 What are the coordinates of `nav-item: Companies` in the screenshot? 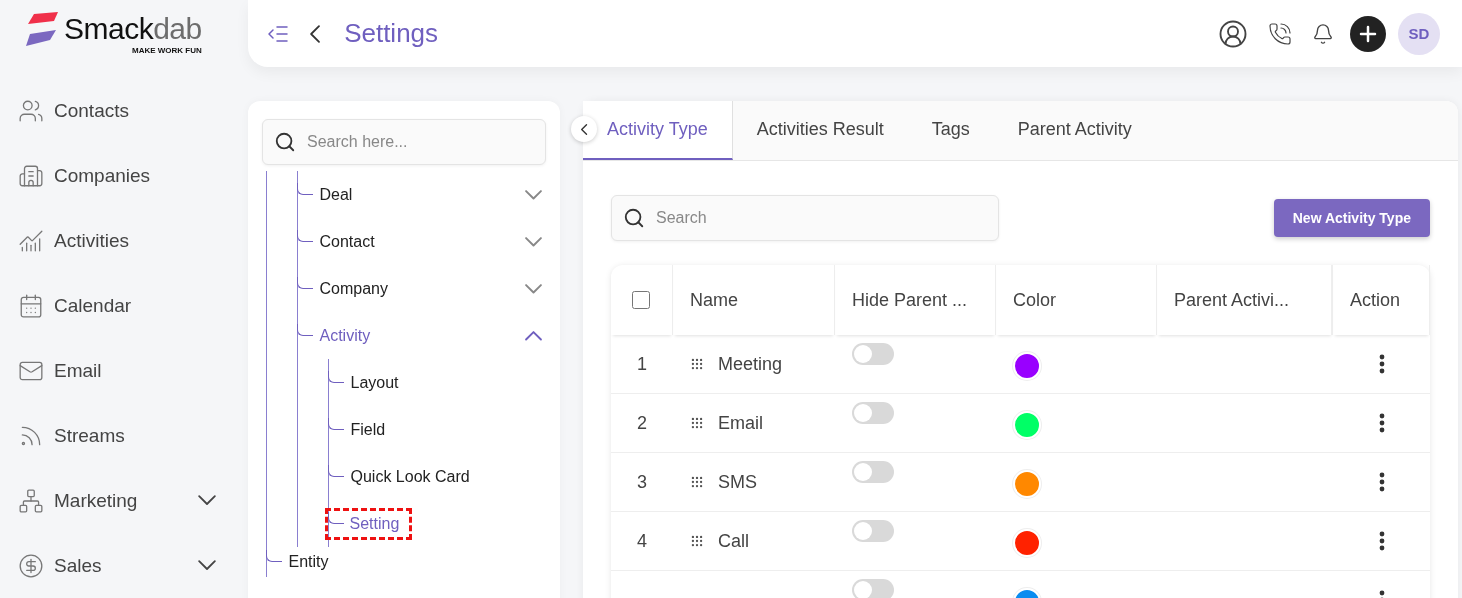 It's located at (124, 175).